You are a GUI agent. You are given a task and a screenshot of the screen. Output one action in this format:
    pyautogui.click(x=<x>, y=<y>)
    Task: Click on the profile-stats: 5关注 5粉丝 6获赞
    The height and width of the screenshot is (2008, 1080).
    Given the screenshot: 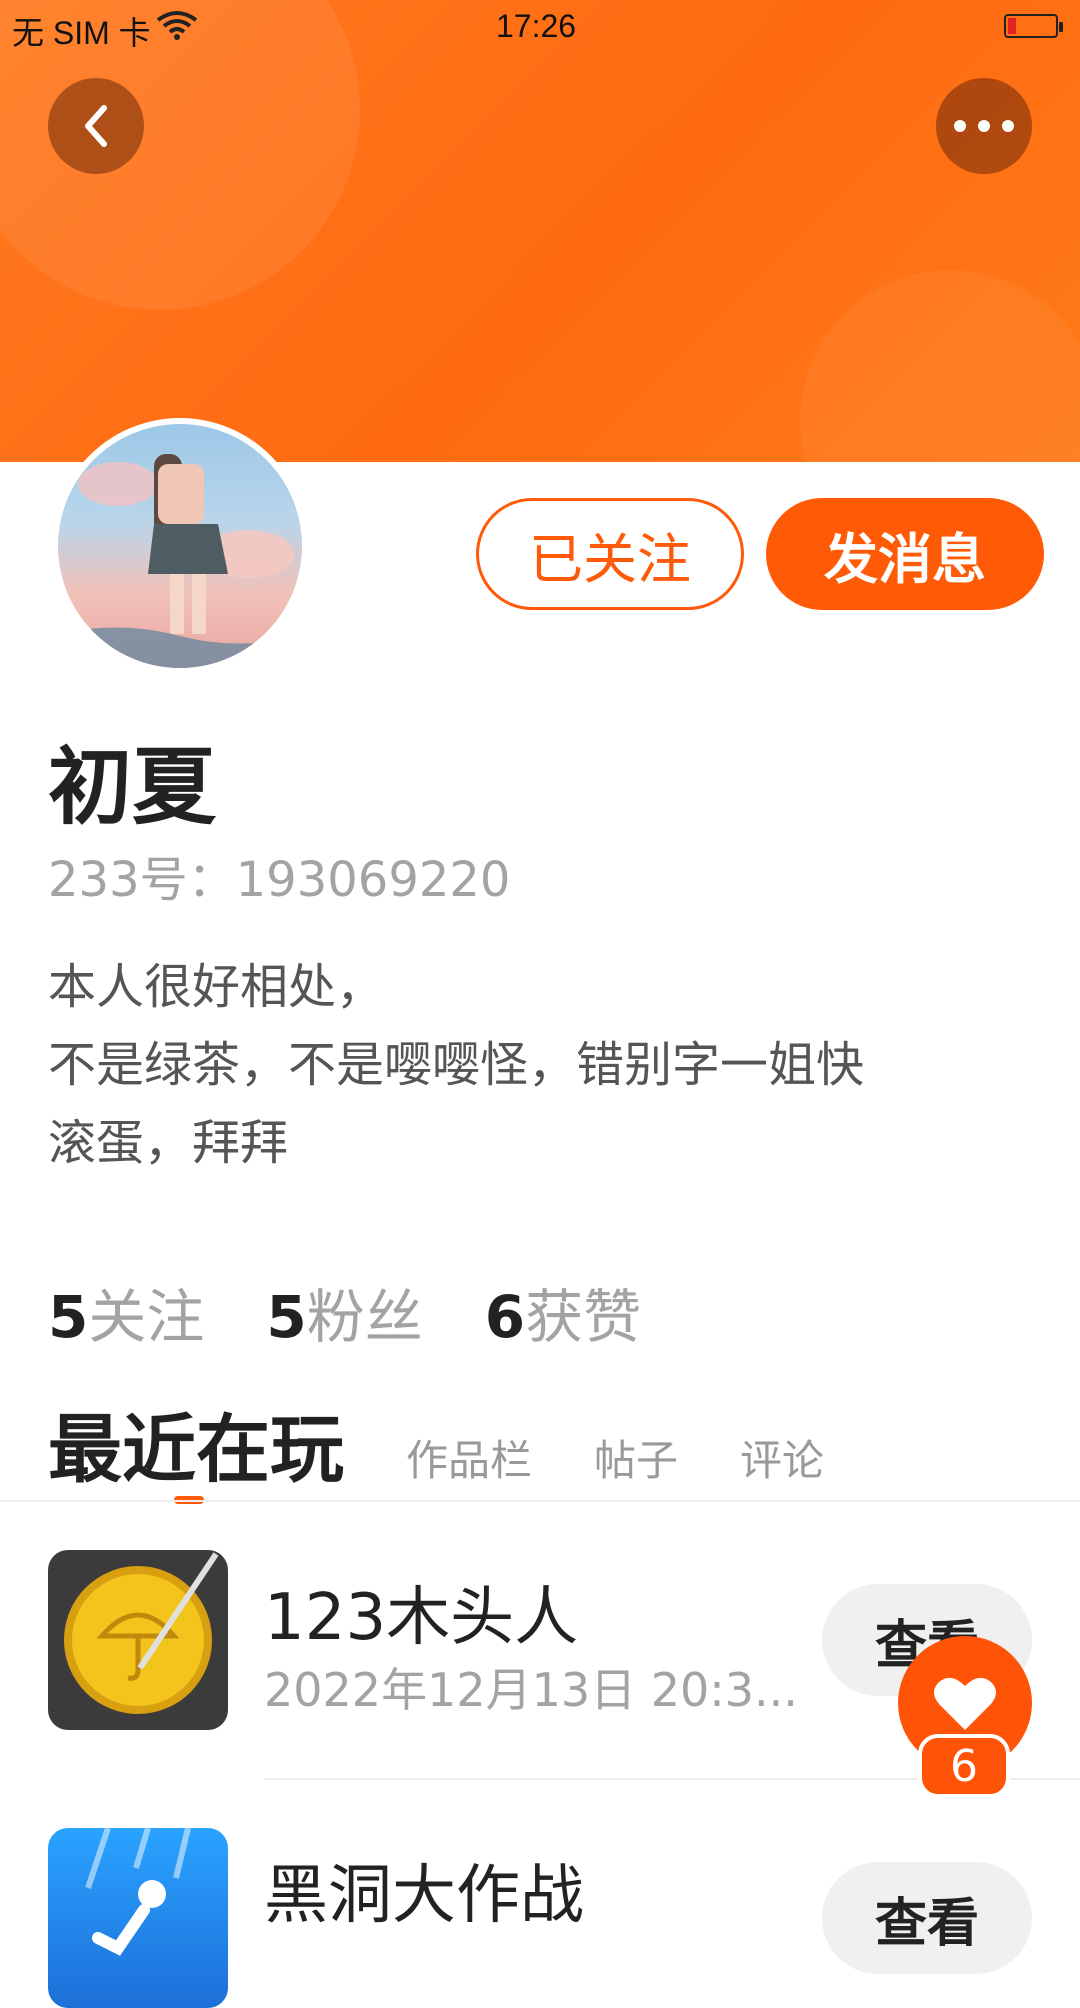 What is the action you would take?
    pyautogui.click(x=344, y=1312)
    